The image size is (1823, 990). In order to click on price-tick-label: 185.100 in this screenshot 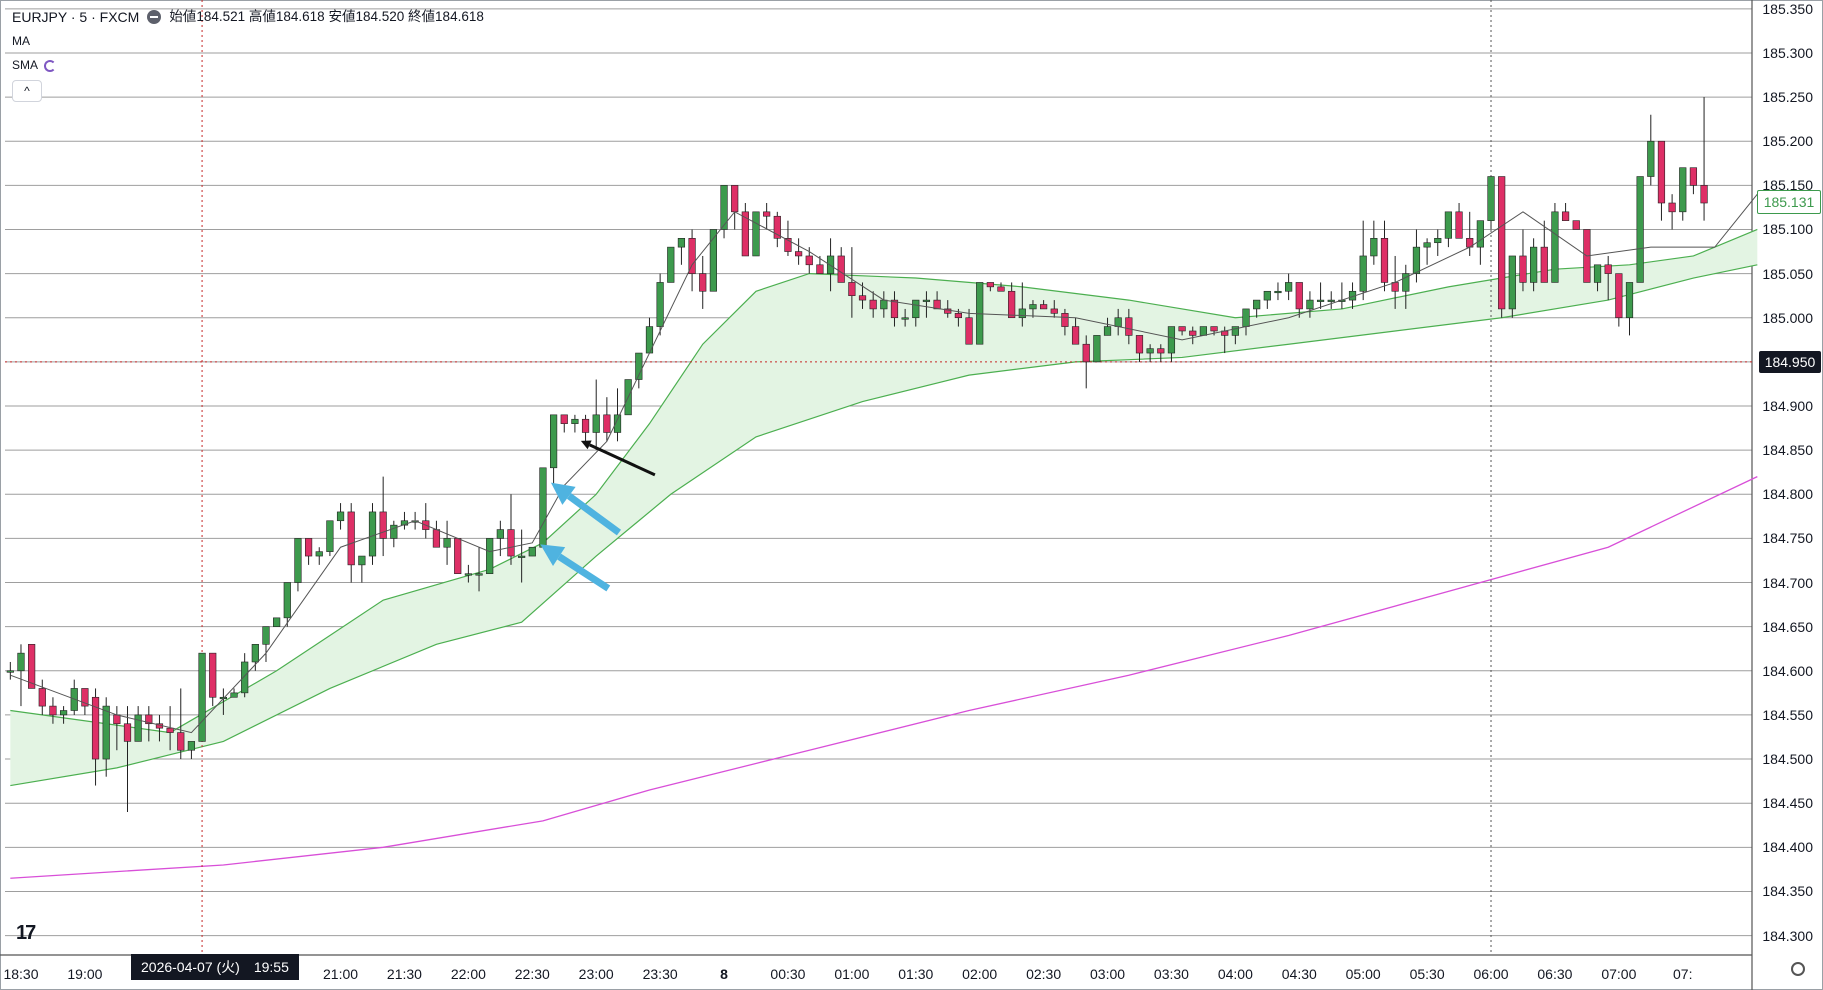, I will do `click(1787, 229)`.